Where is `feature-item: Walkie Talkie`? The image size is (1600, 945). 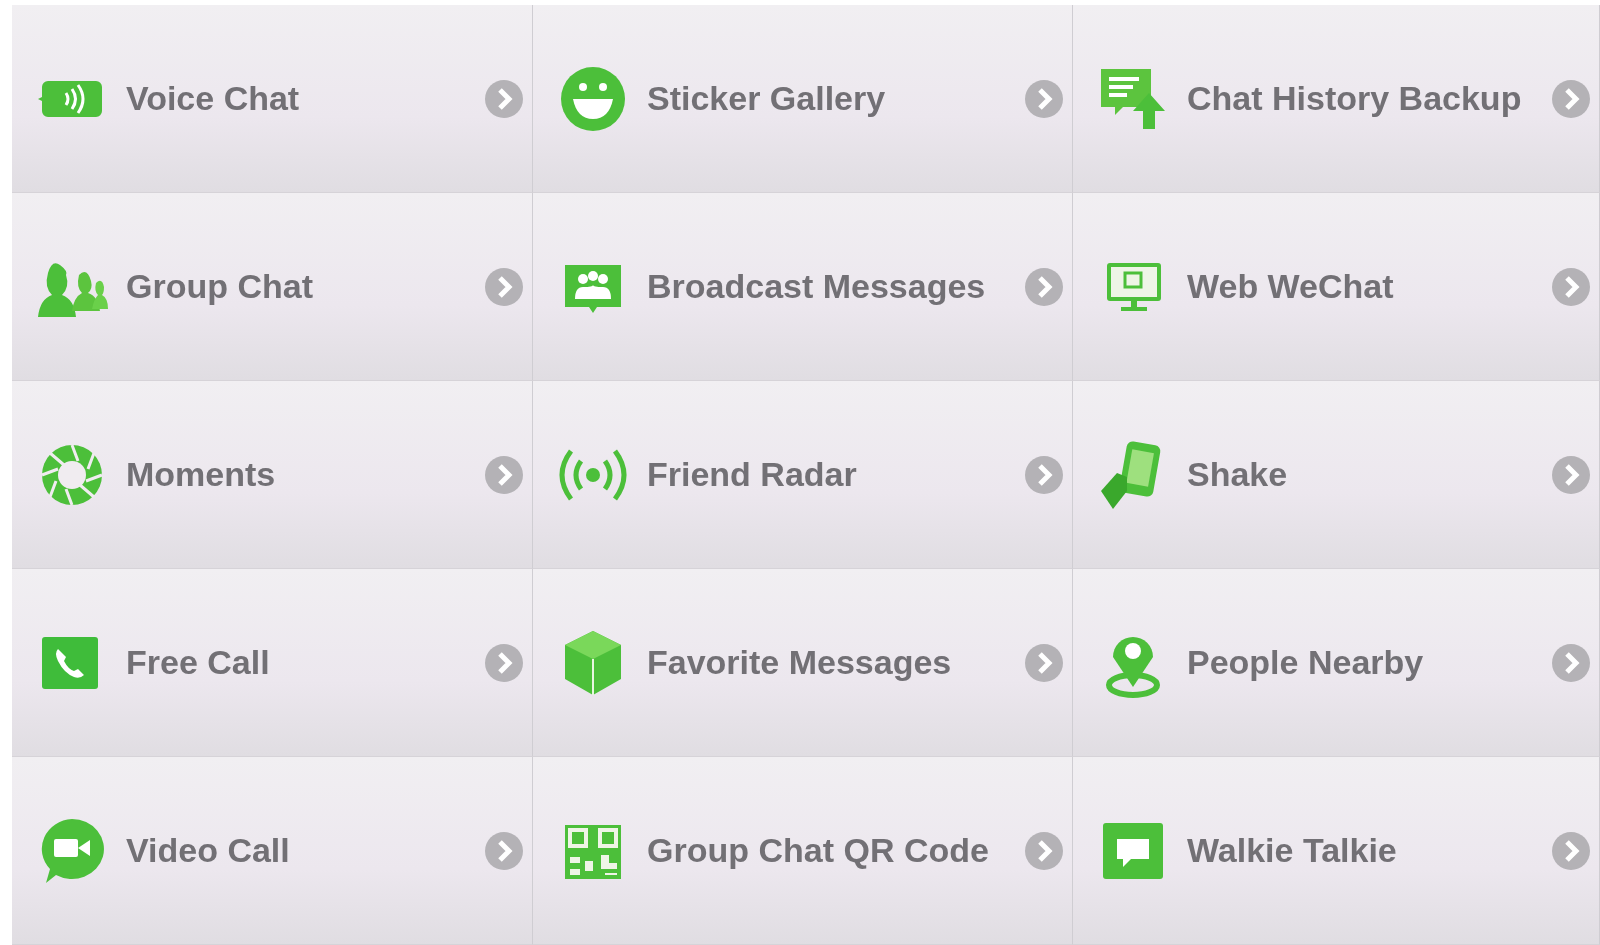
feature-item: Walkie Talkie is located at coordinates (1336, 851).